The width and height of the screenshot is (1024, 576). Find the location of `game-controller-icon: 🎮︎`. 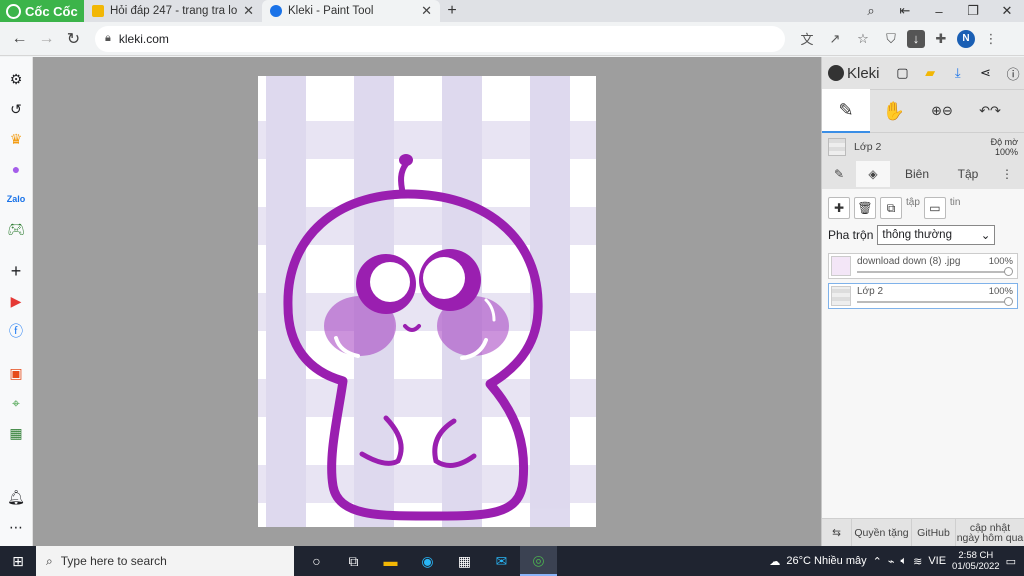

game-controller-icon: 🎮︎ is located at coordinates (16, 229).